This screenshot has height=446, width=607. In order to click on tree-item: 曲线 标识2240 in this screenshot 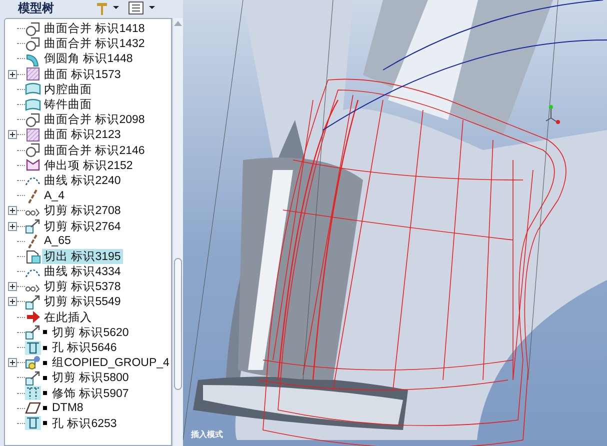, I will do `click(82, 180)`.